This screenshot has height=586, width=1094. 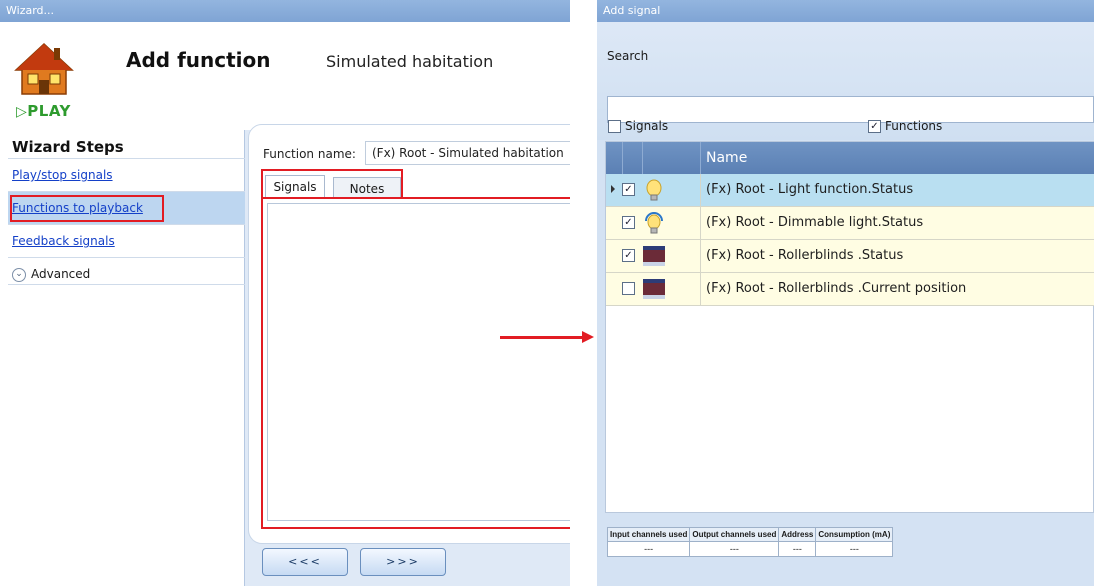 I want to click on filter-signals: Signals, so click(x=638, y=126).